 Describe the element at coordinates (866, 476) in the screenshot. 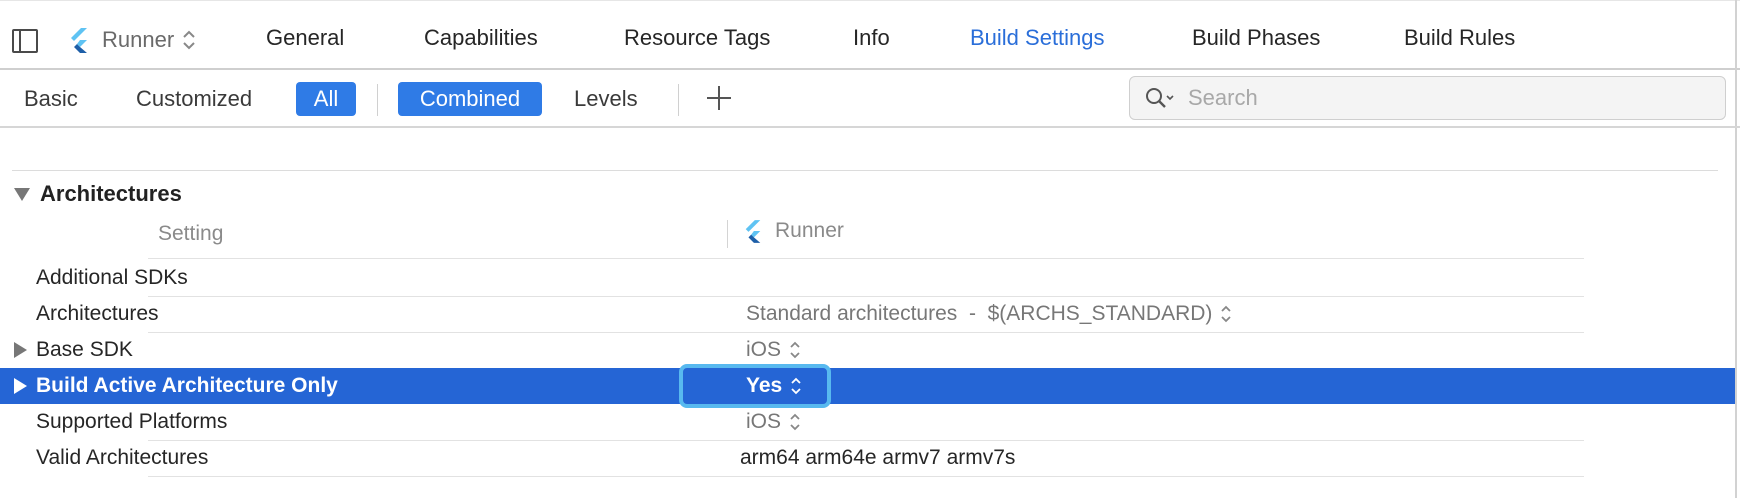

I see `row-divider` at that location.